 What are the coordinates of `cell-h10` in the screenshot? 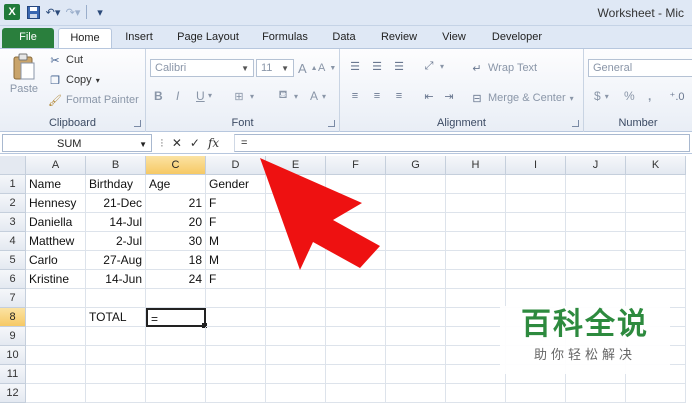 It's located at (476, 355).